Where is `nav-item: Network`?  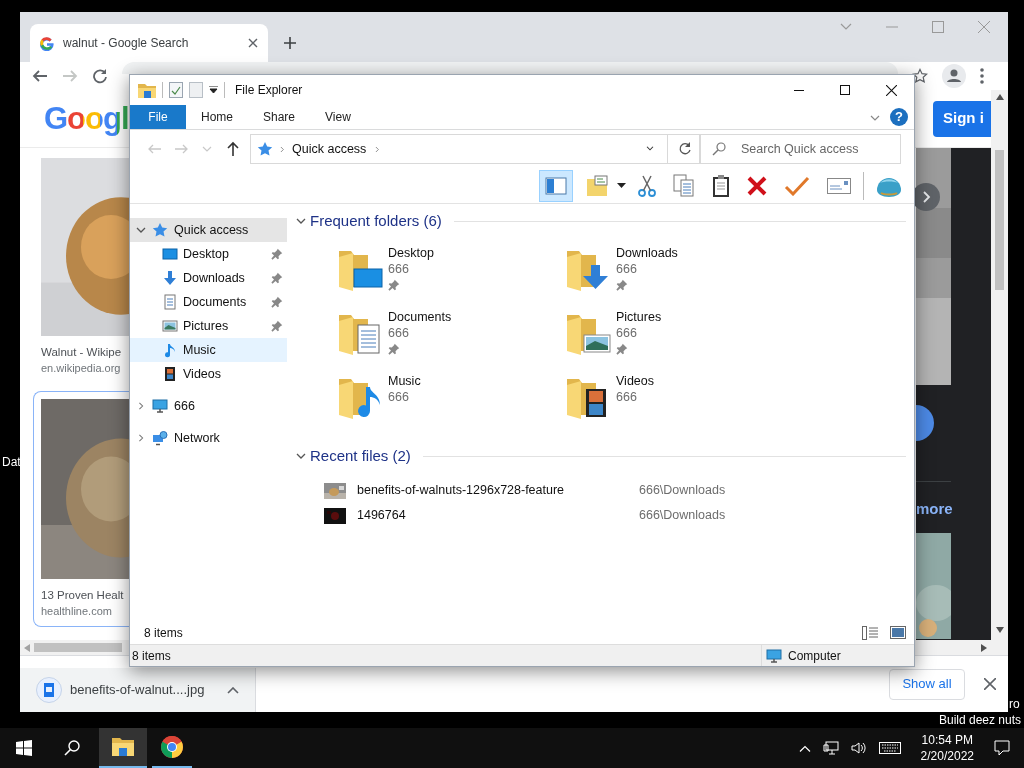 nav-item: Network is located at coordinates (208, 438).